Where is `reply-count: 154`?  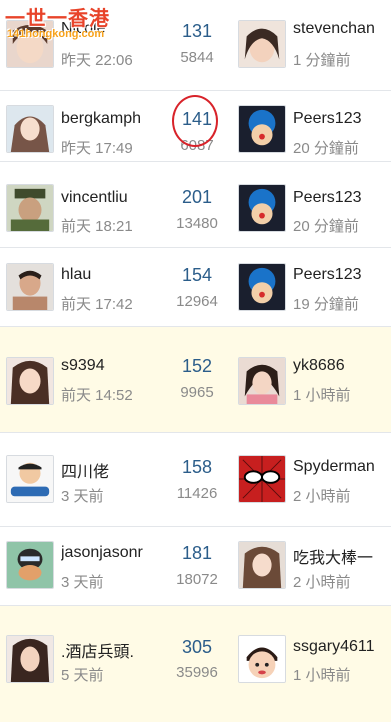 reply-count: 154 is located at coordinates (197, 275).